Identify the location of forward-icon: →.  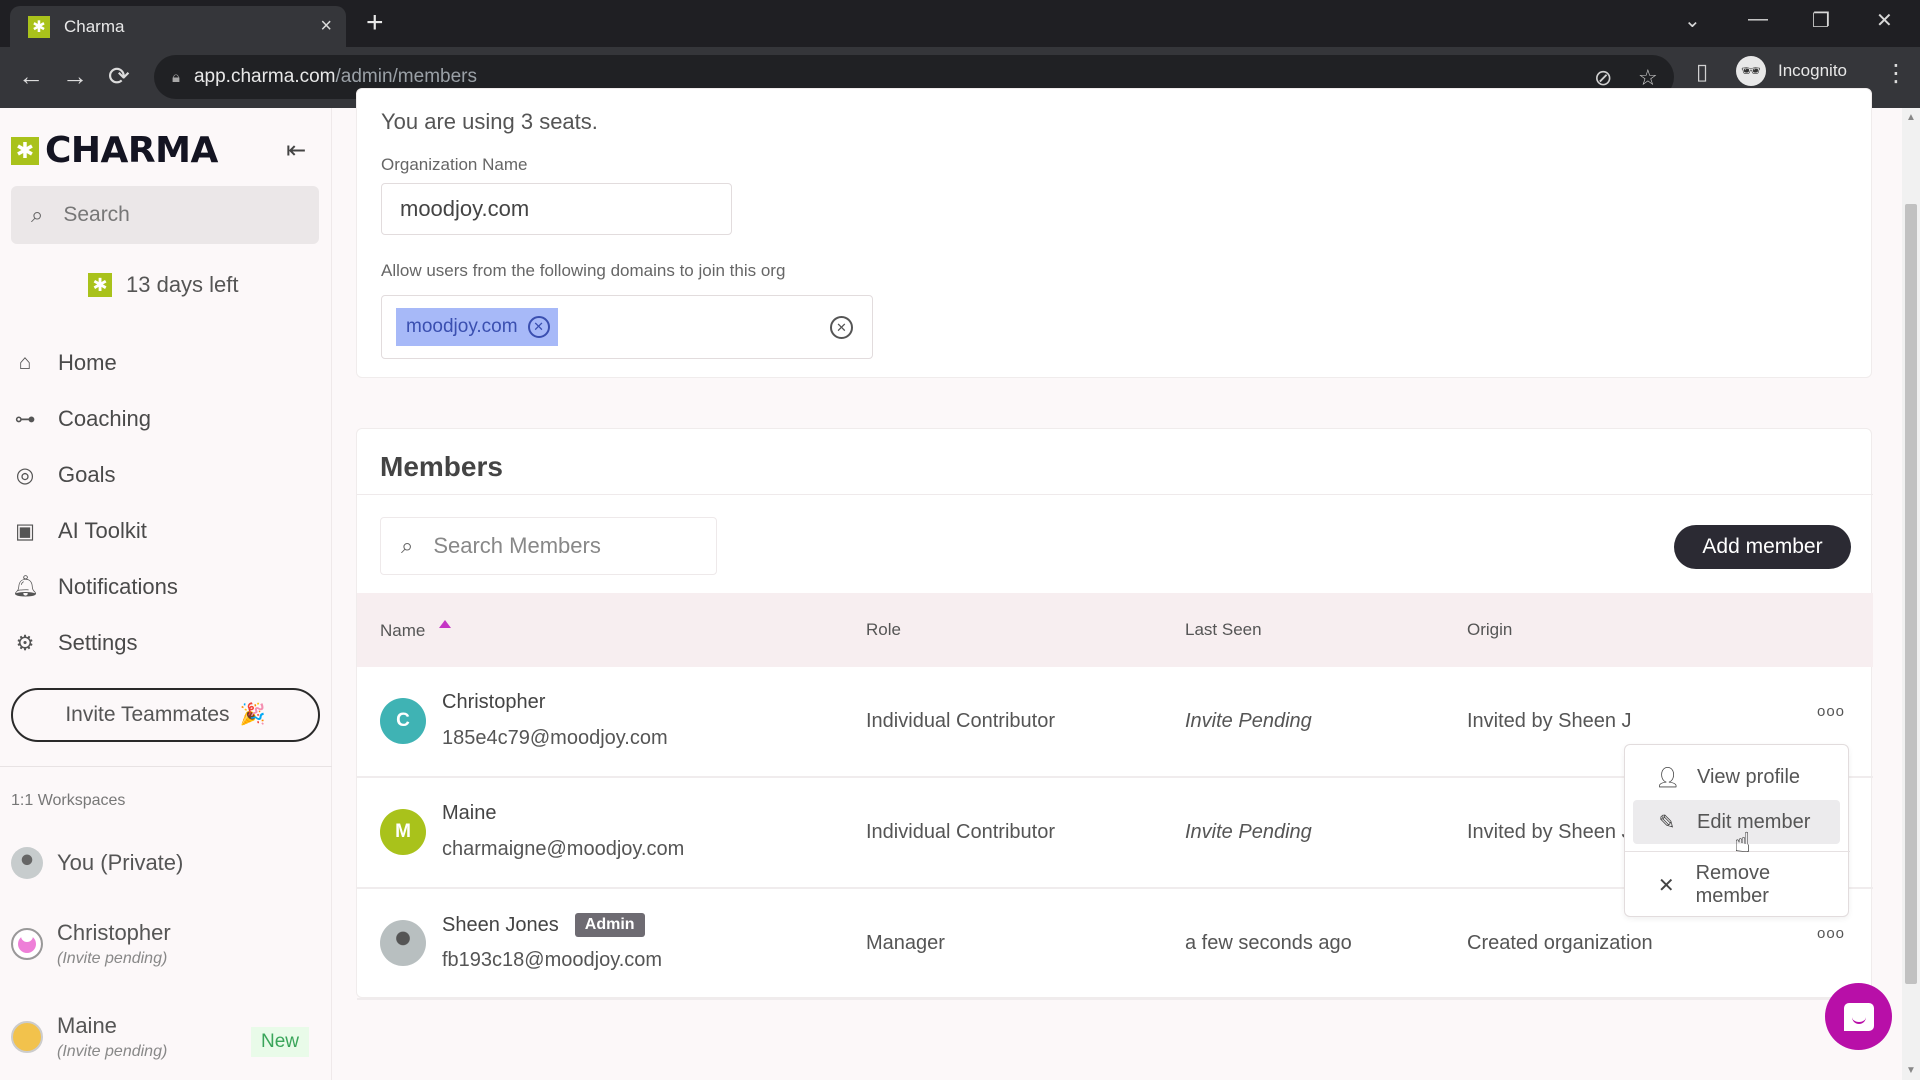
(75, 76).